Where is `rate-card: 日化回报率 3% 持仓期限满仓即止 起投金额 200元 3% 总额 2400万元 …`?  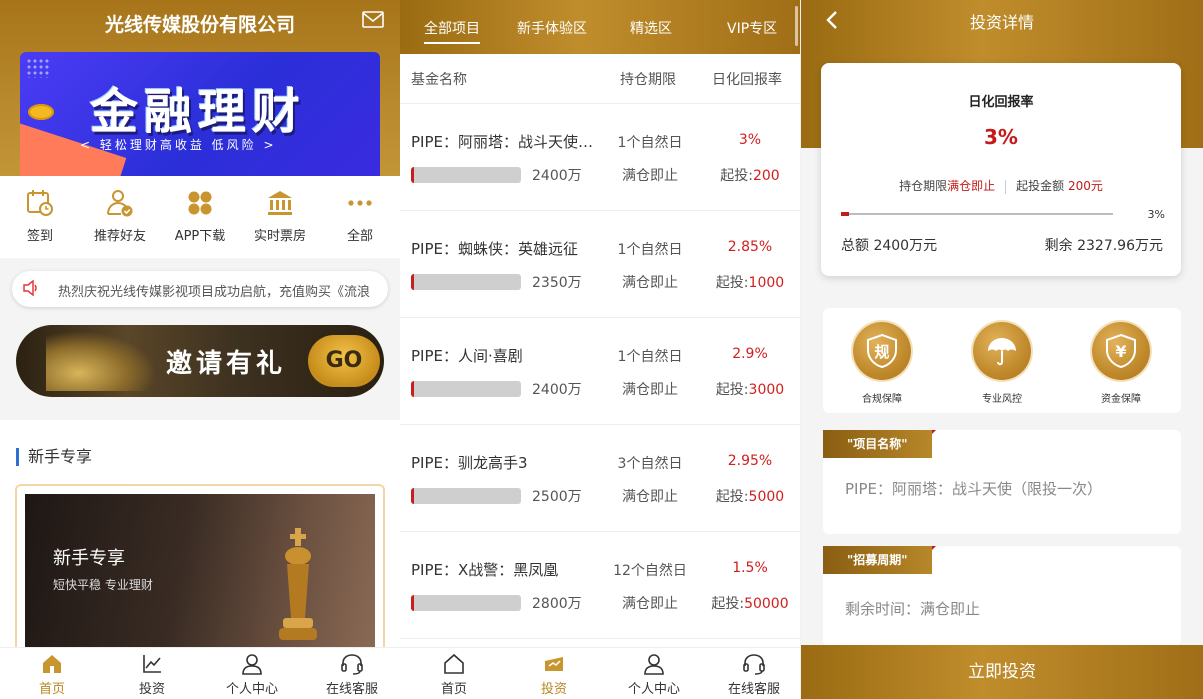
rate-card: 日化回报率 3% 持仓期限满仓即止 起投金额 200元 3% 总额 2400万元 … is located at coordinates (1001, 169).